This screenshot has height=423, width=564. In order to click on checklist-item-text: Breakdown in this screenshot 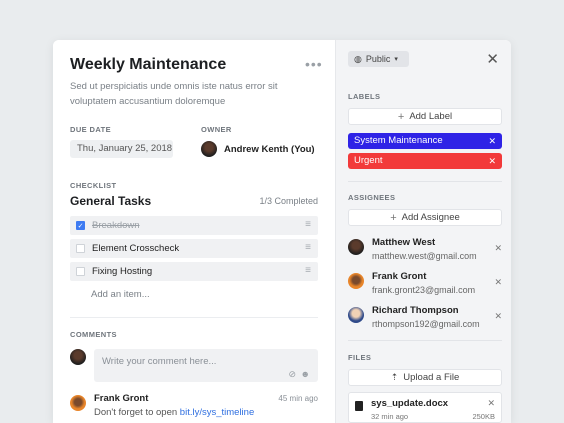, I will do `click(116, 225)`.